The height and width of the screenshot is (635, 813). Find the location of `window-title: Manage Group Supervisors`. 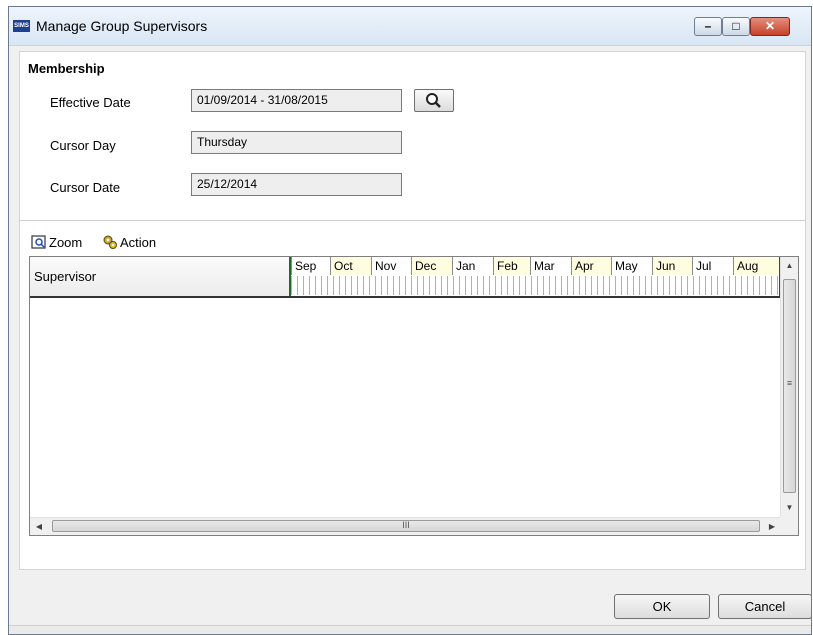

window-title: Manage Group Supervisors is located at coordinates (122, 26).